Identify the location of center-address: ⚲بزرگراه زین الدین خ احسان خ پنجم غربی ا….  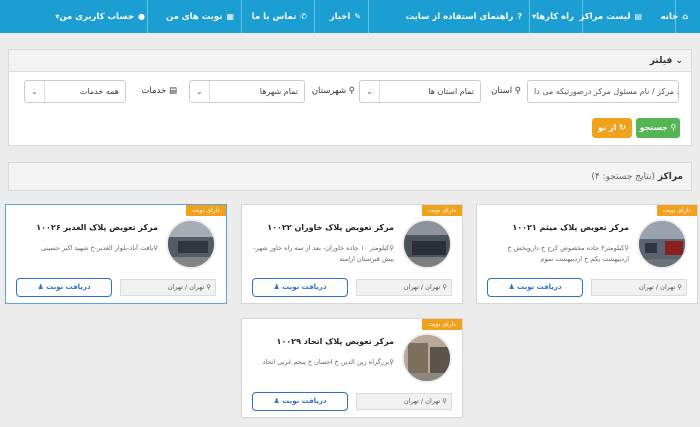
(321, 362).